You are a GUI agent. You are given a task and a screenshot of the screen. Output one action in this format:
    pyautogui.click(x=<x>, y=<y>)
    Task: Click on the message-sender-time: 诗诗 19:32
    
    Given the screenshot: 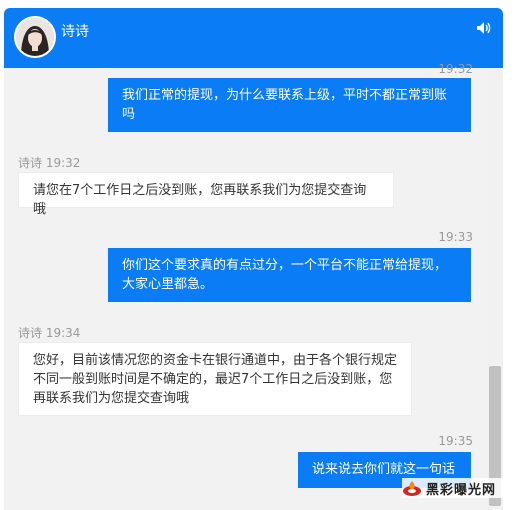 What is the action you would take?
    pyautogui.click(x=49, y=163)
    